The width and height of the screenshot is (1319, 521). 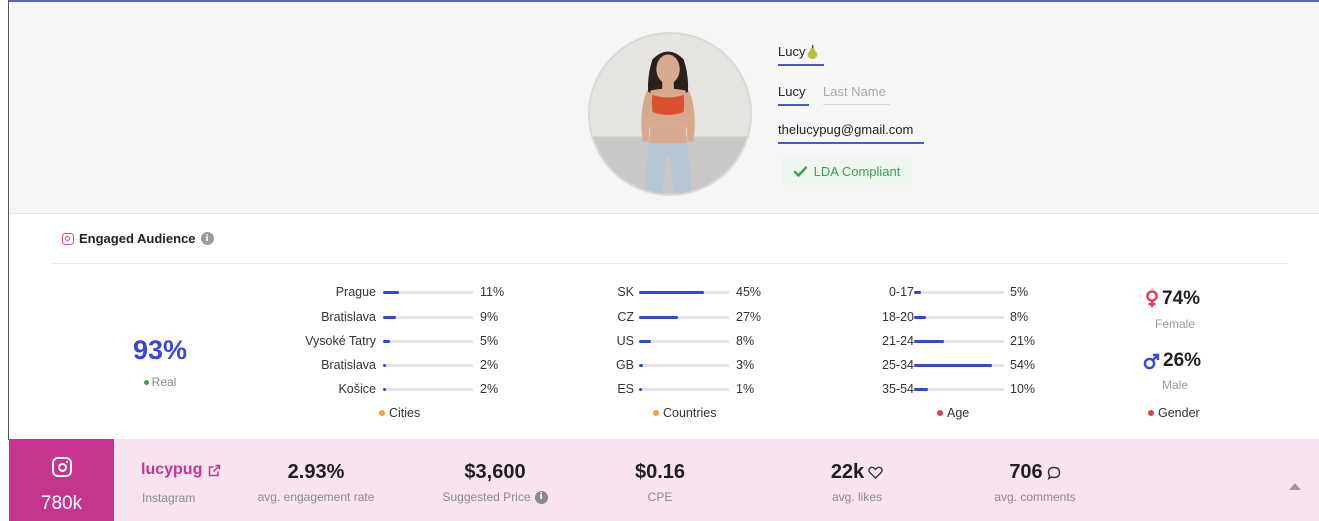 I want to click on age-legend-label: Age, so click(x=958, y=413).